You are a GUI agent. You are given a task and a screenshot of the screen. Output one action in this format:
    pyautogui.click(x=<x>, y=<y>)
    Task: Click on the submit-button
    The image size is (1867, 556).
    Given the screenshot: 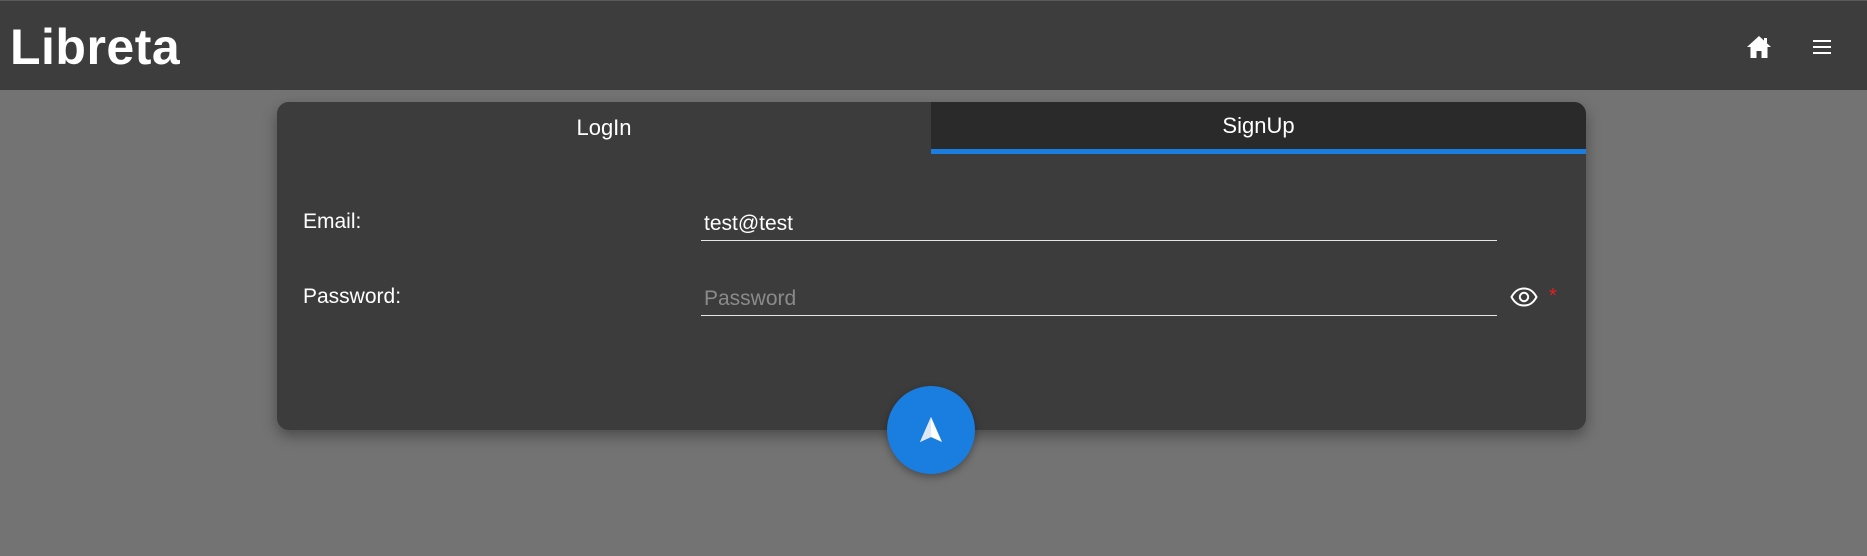 What is the action you would take?
    pyautogui.click(x=931, y=430)
    